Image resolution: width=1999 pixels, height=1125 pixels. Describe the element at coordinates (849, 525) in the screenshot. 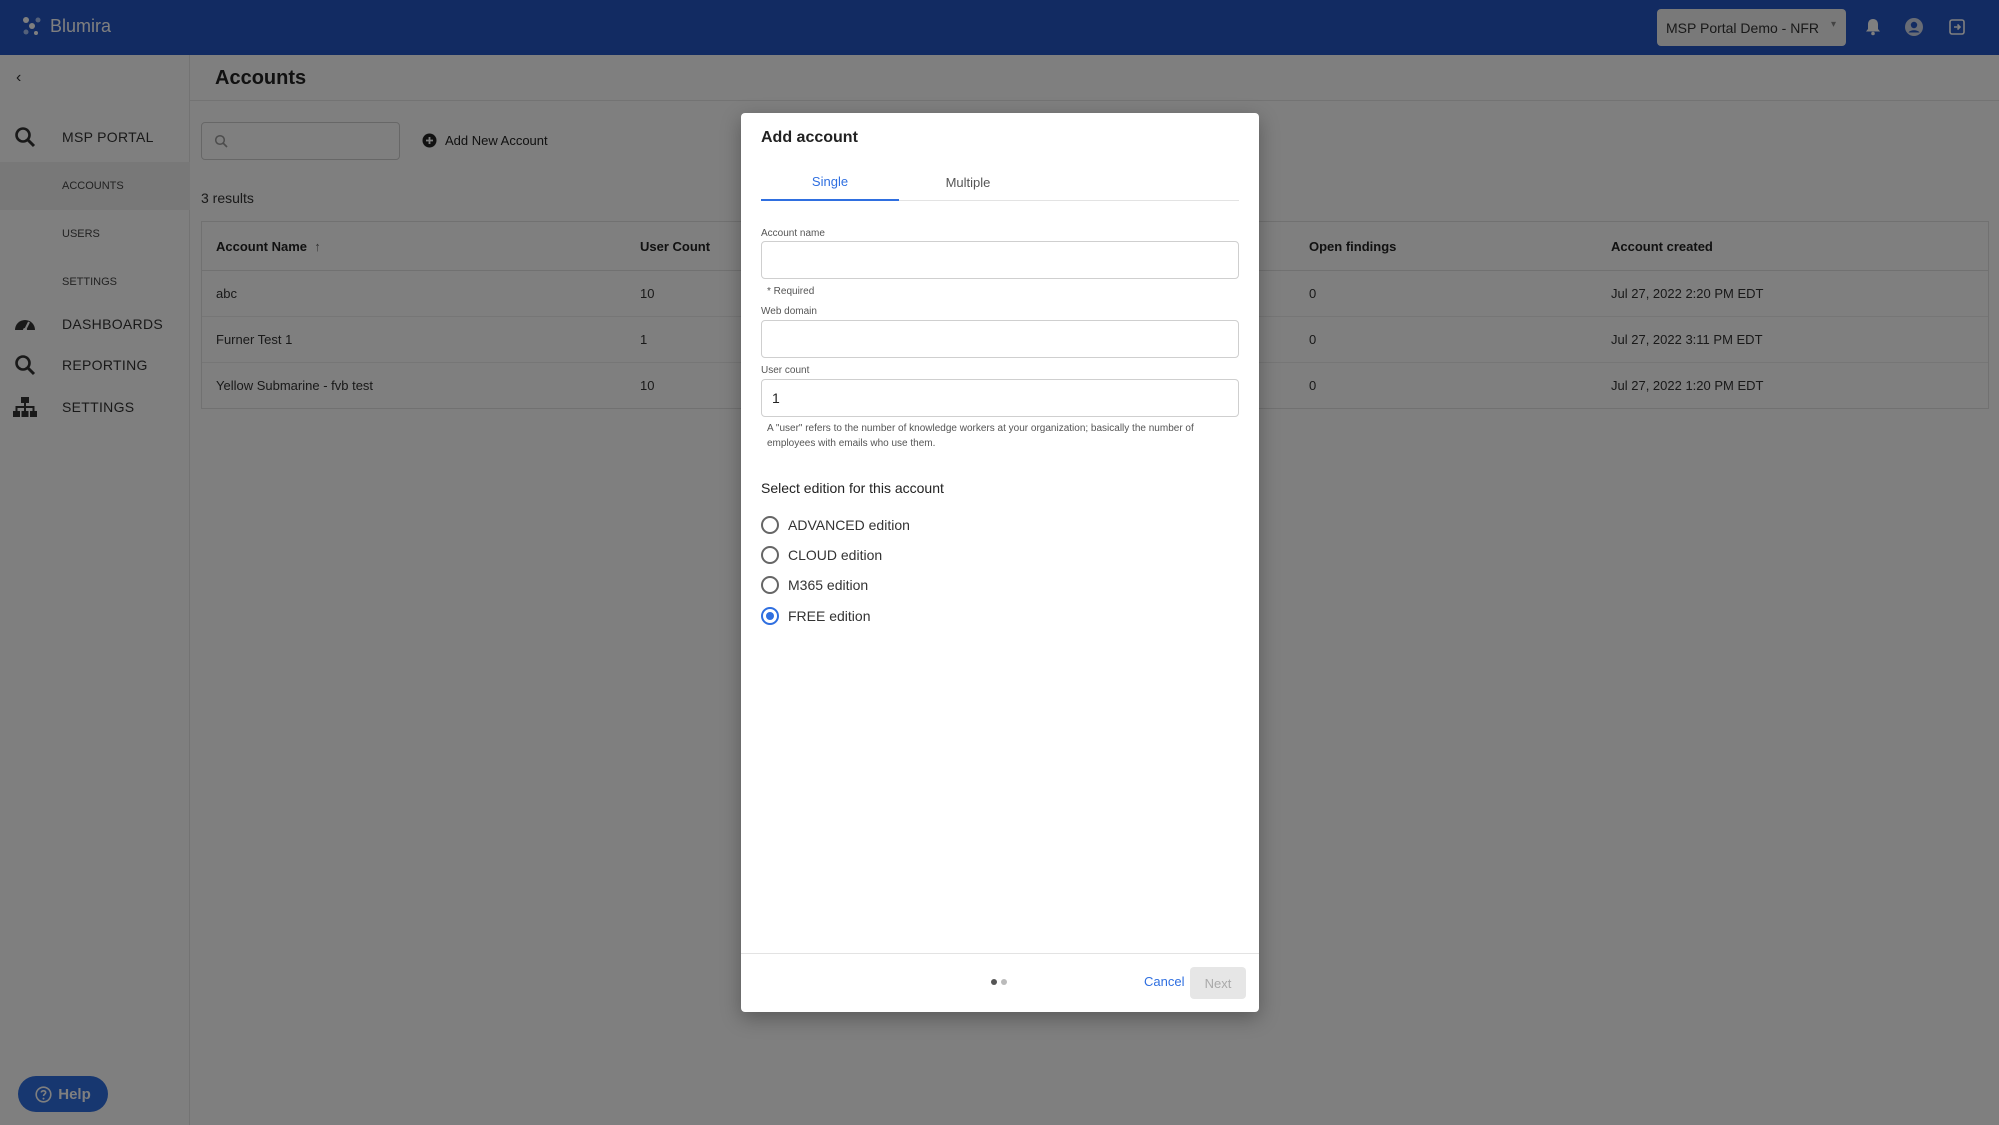

I see `radio-label: ADVANCED edition` at that location.